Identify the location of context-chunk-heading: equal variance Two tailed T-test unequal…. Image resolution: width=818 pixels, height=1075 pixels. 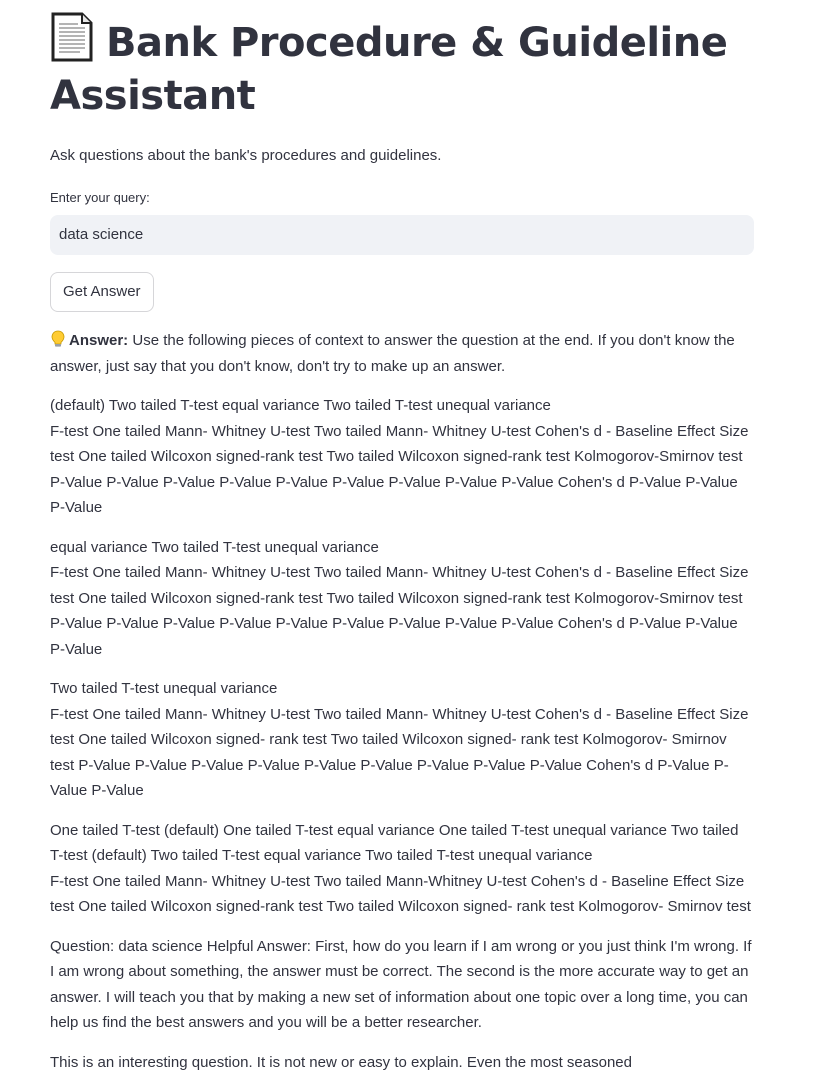
(214, 547).